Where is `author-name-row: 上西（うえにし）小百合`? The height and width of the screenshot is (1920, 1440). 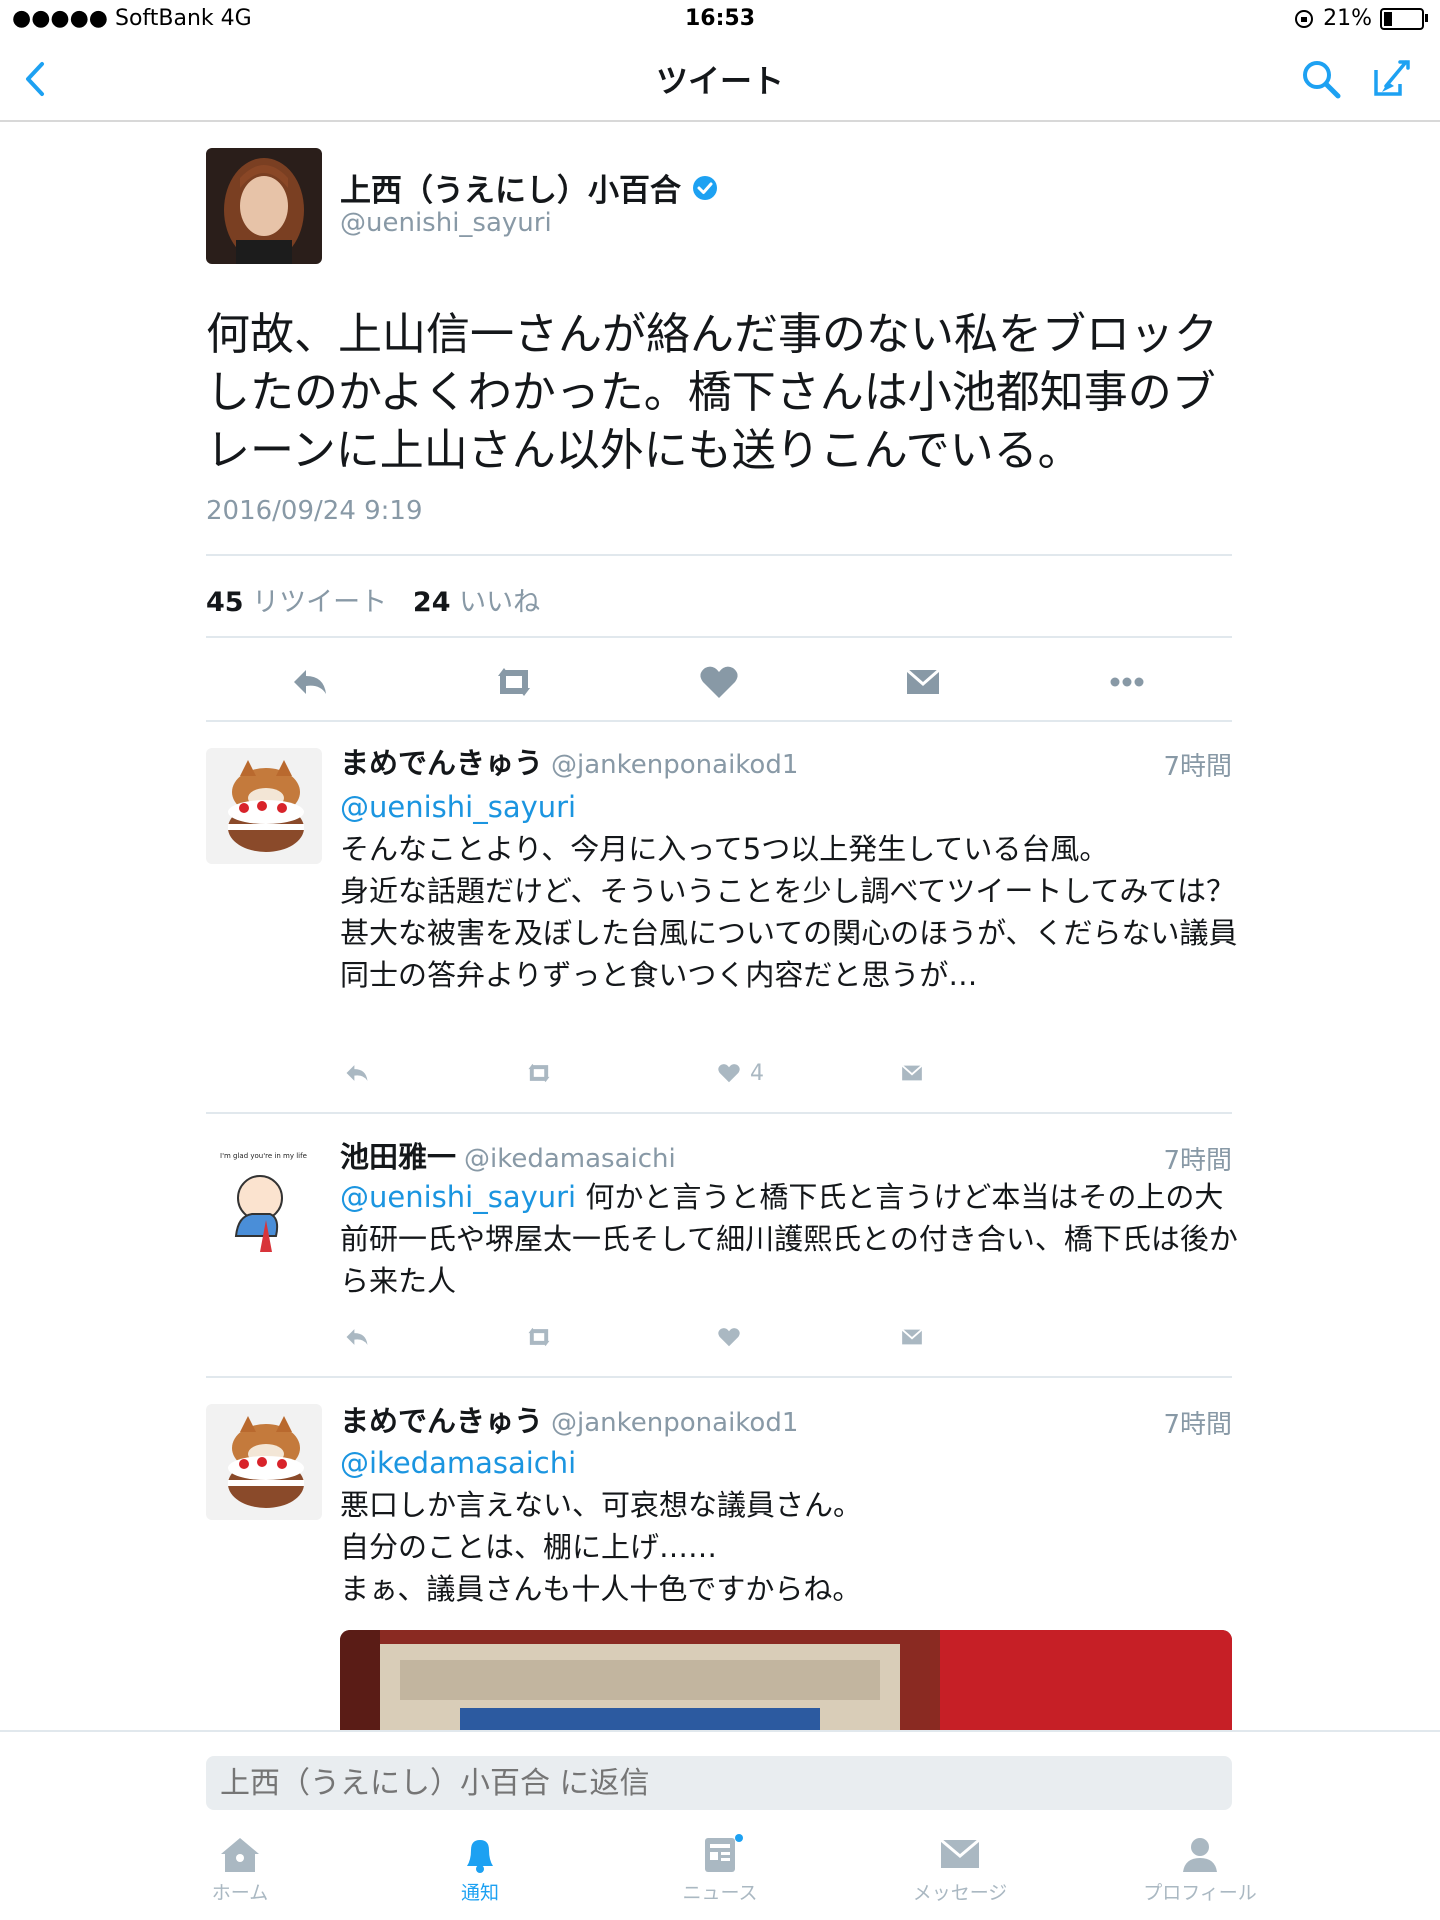
author-name-row: 上西（うえにし）小百合 is located at coordinates (529, 187).